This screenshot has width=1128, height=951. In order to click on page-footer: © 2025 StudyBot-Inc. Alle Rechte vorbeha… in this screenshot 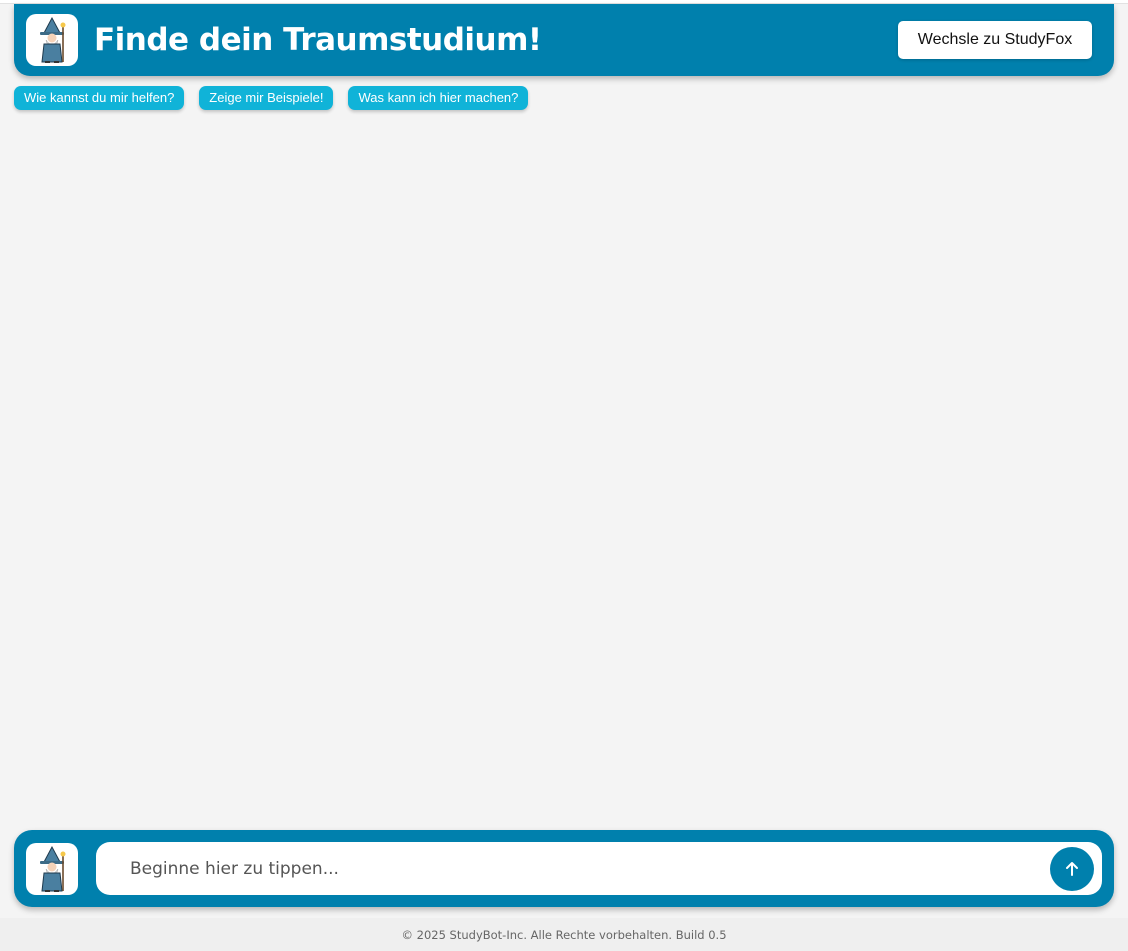, I will do `click(564, 934)`.